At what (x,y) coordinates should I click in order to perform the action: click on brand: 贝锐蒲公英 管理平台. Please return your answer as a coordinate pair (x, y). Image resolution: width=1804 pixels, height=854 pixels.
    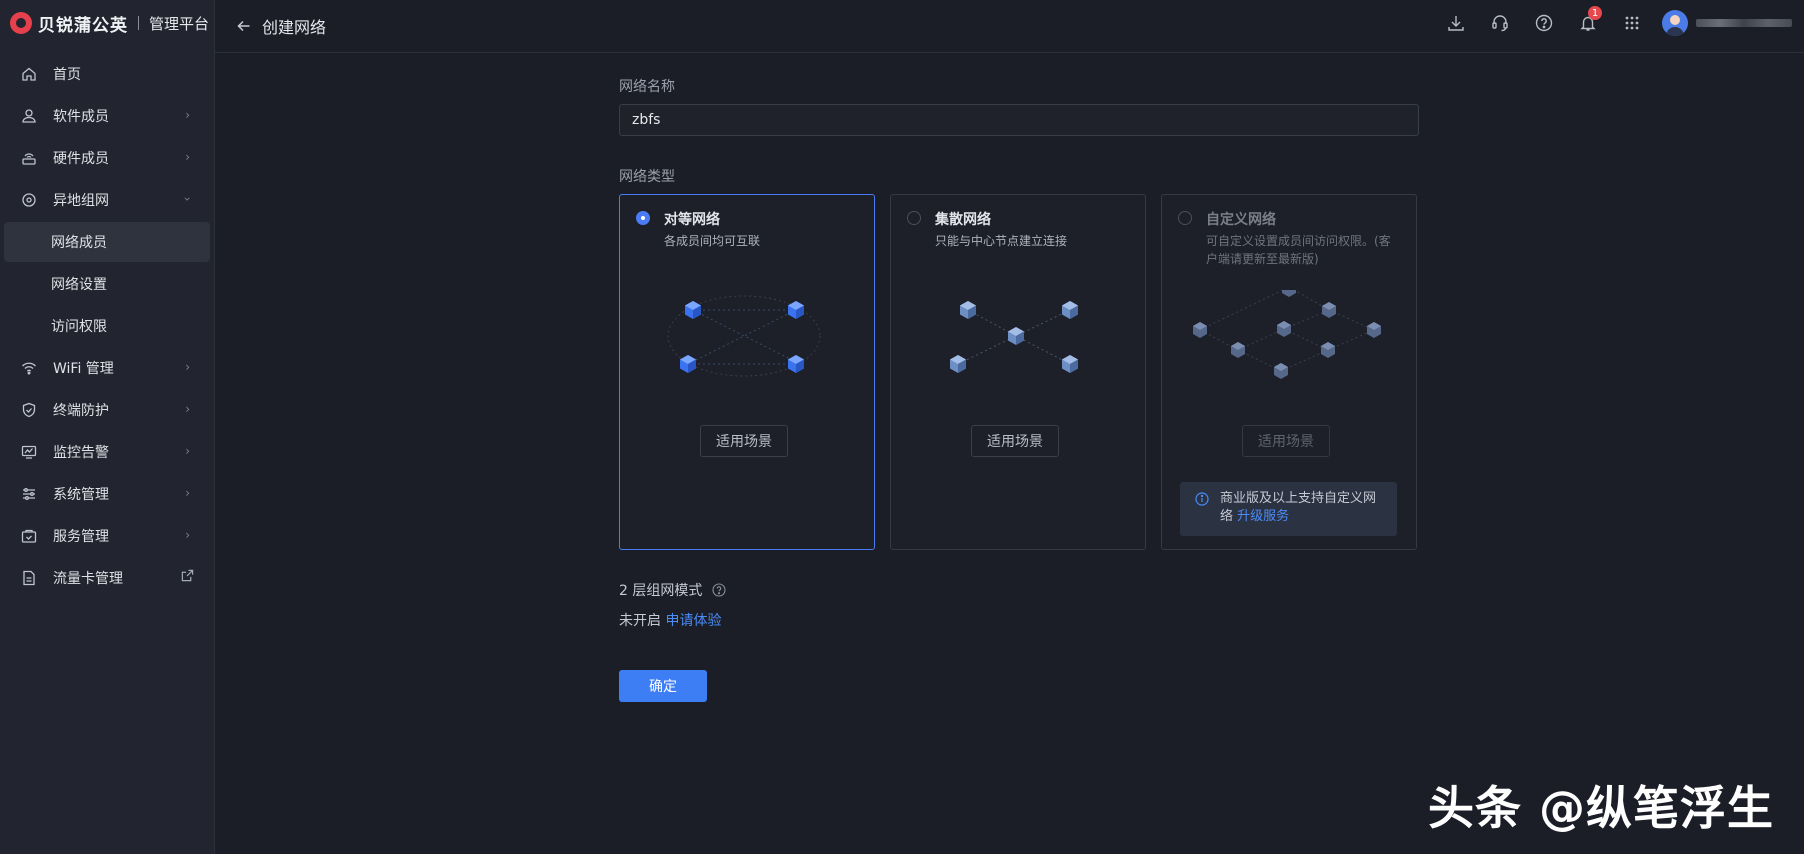
    Looking at the image, I should click on (107, 23).